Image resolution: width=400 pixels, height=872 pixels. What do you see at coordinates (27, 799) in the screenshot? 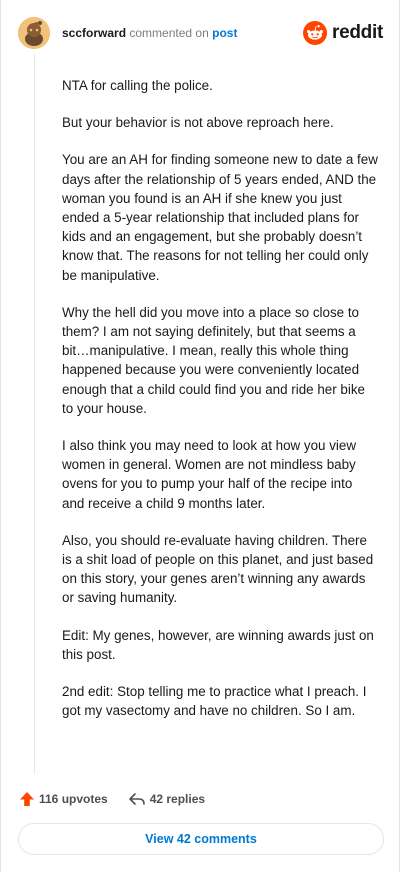
I see `upvote-arrow-icon` at bounding box center [27, 799].